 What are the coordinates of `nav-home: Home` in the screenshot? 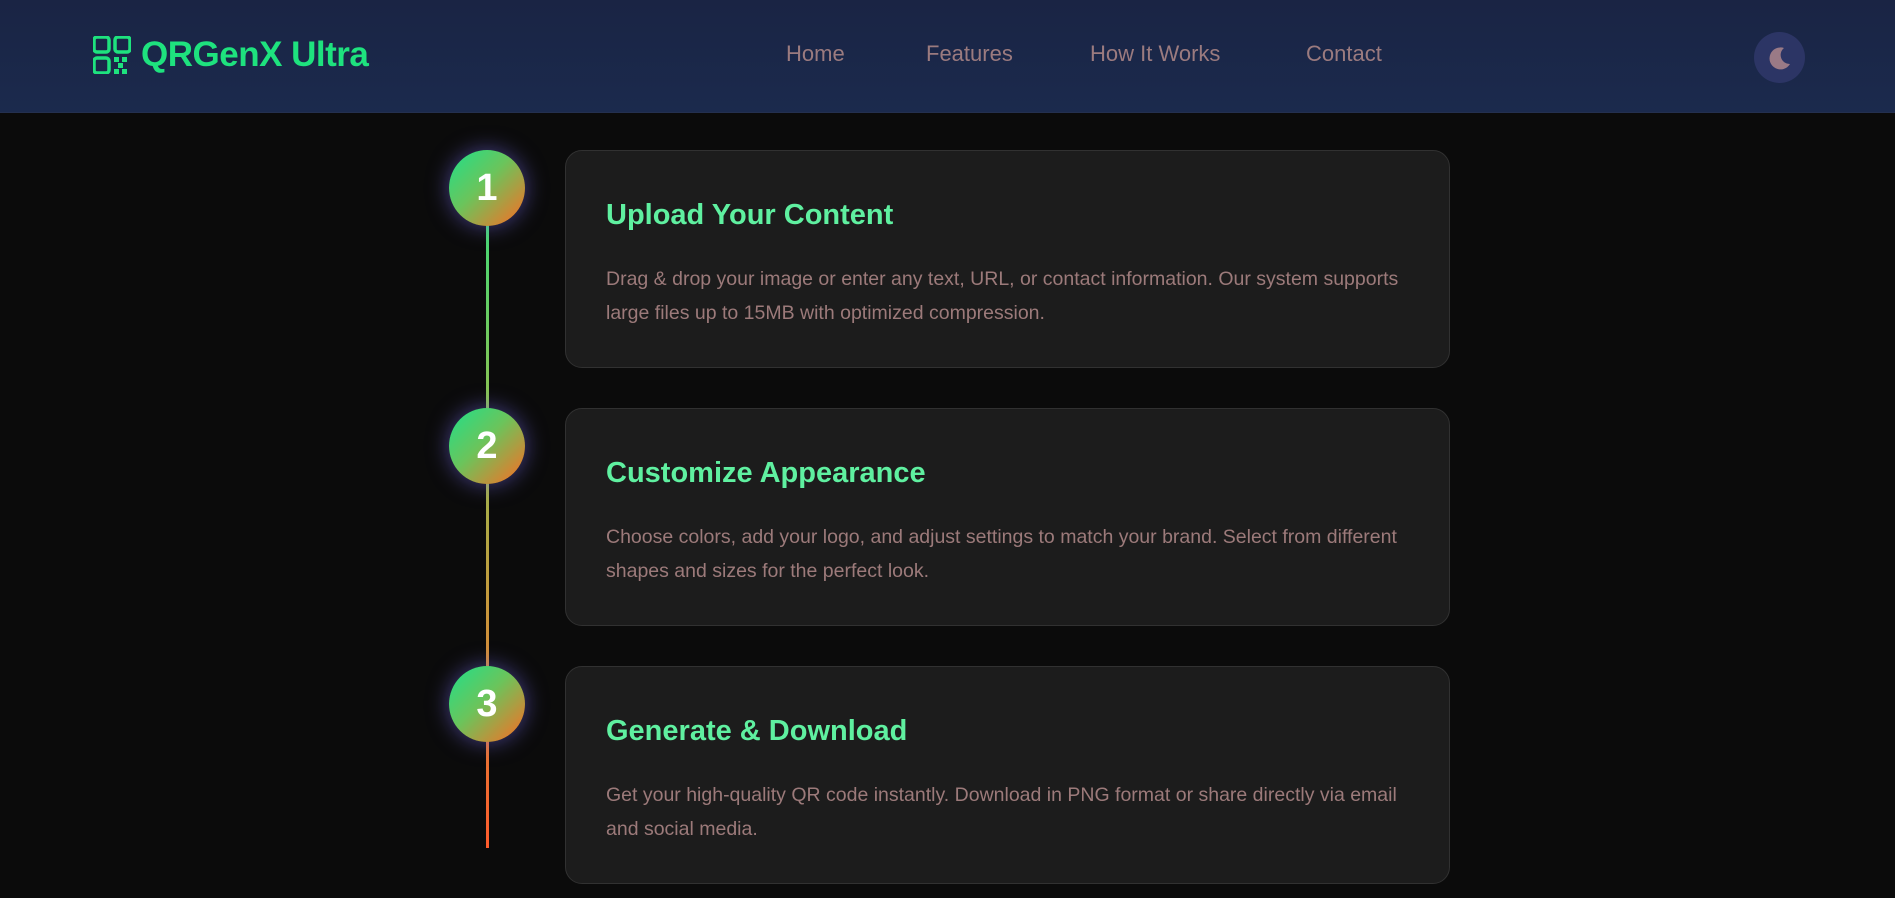 It's located at (815, 54).